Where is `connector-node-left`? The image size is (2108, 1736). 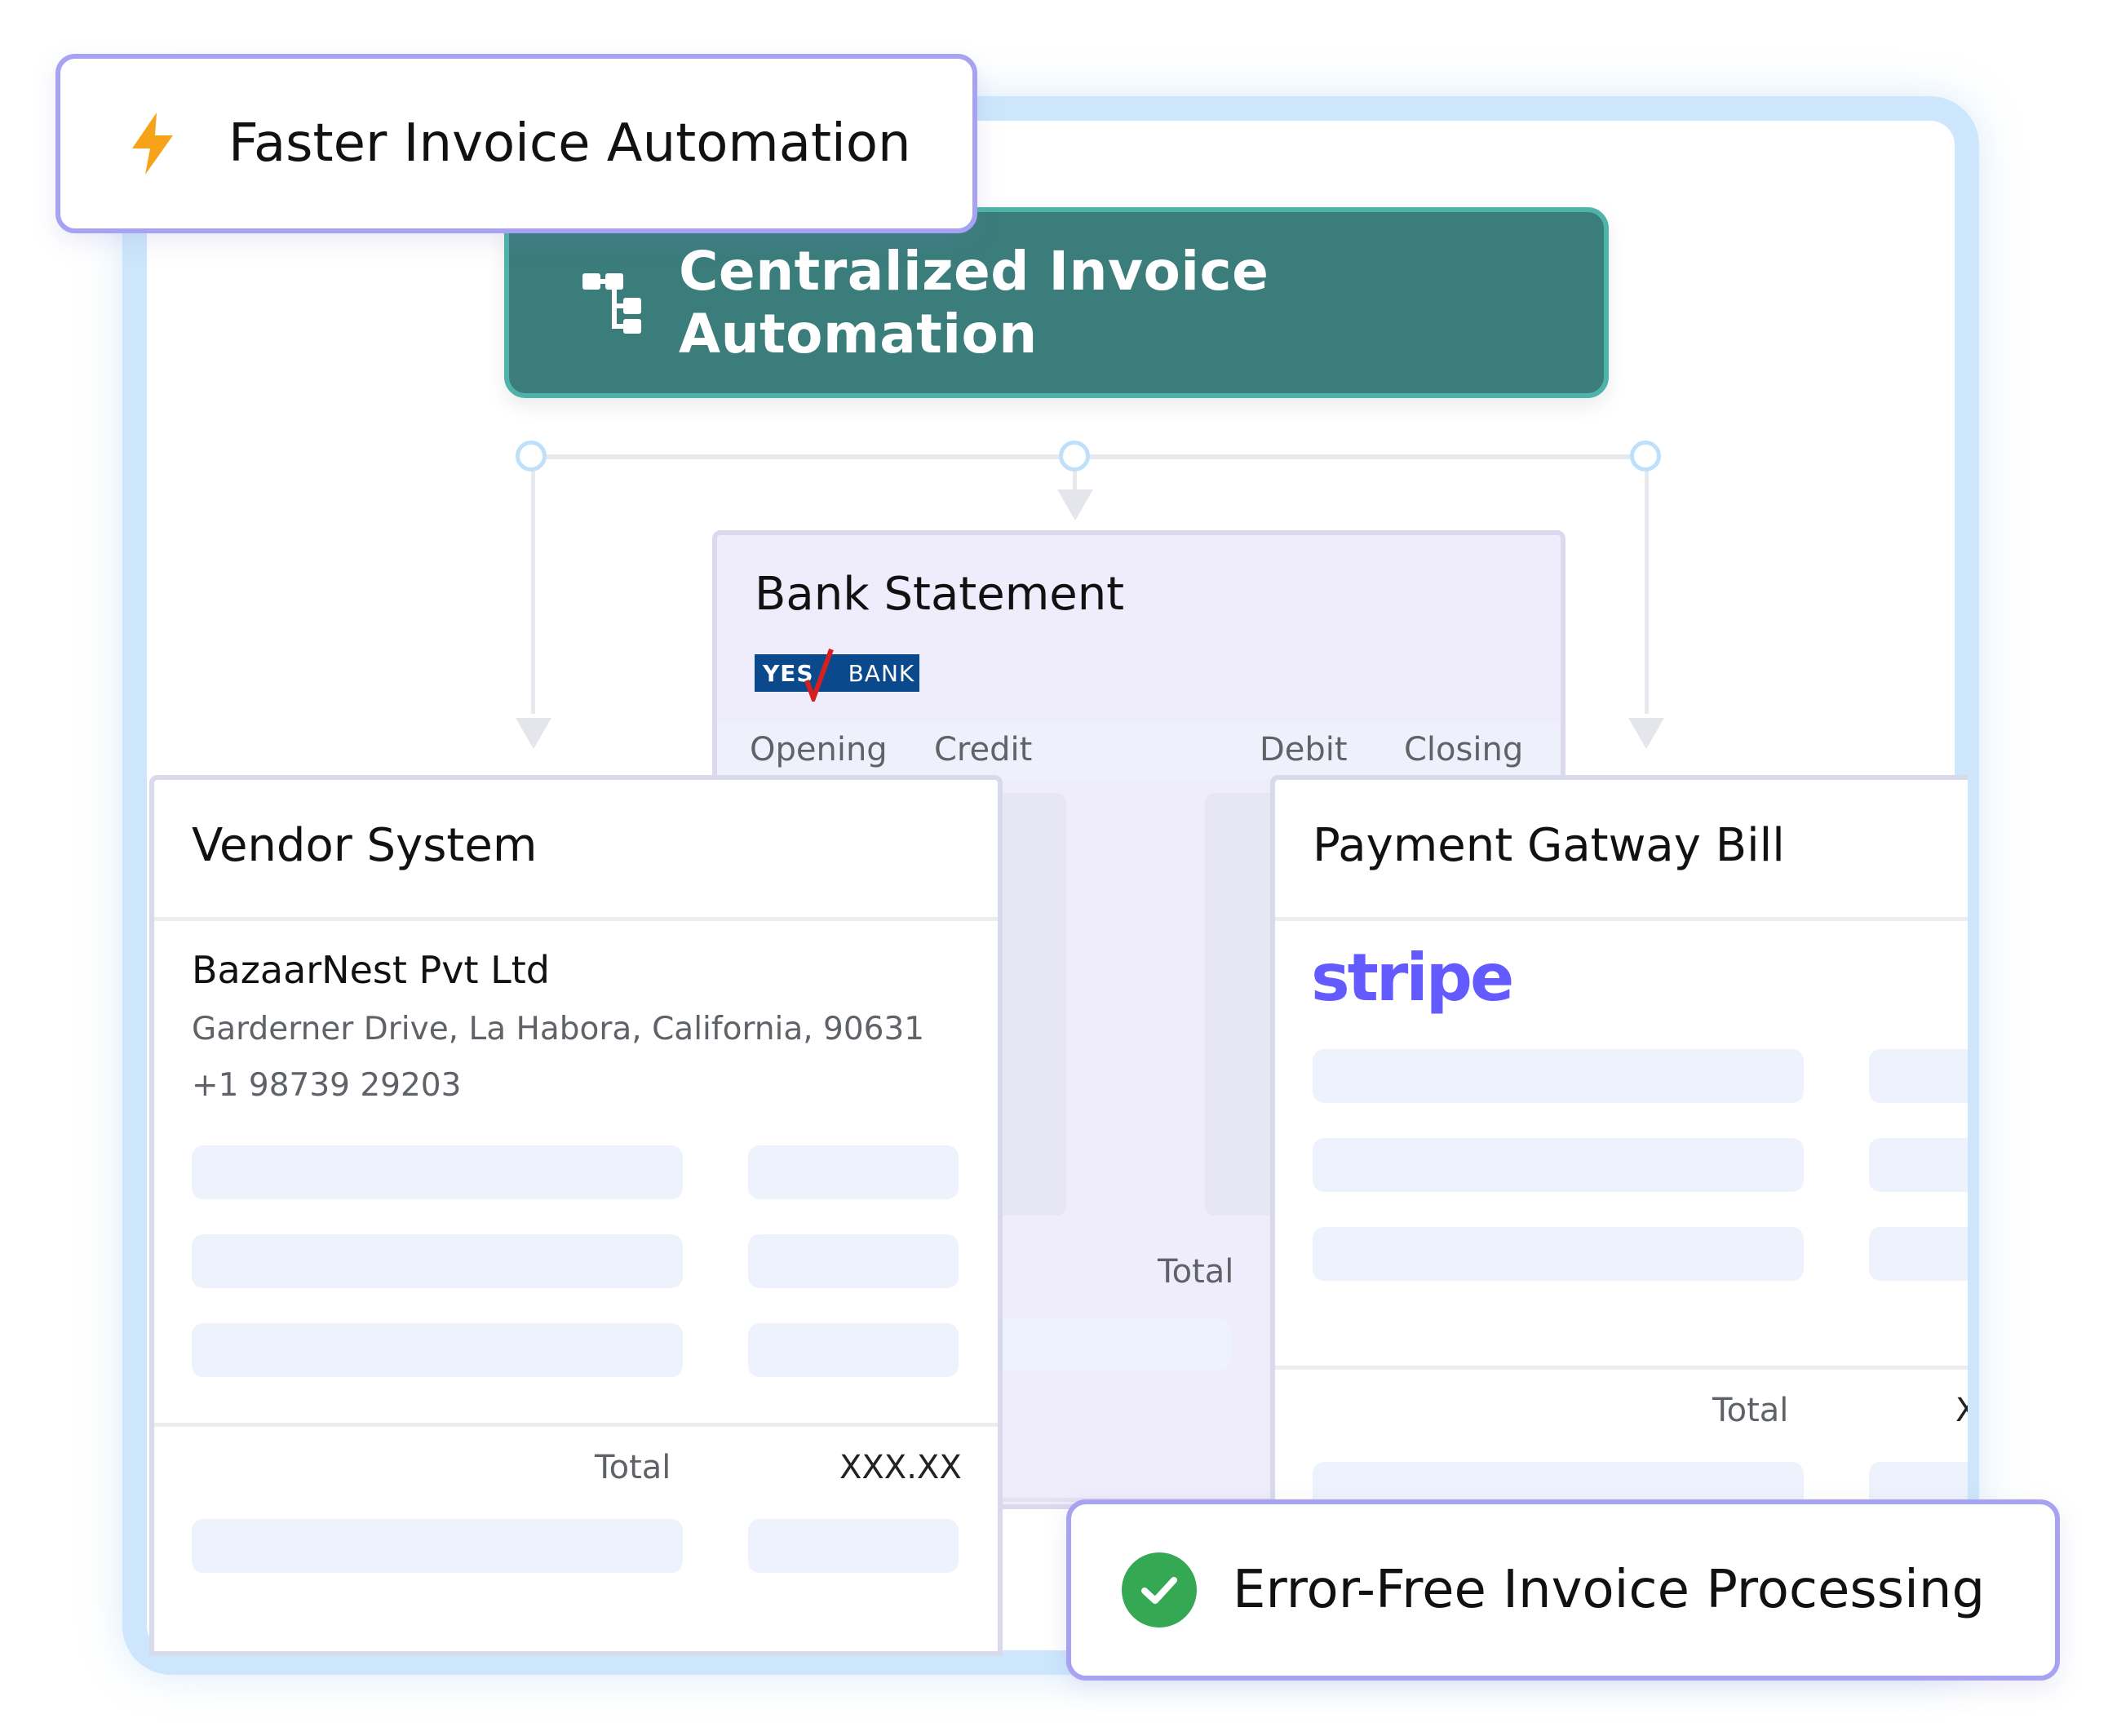 connector-node-left is located at coordinates (531, 456).